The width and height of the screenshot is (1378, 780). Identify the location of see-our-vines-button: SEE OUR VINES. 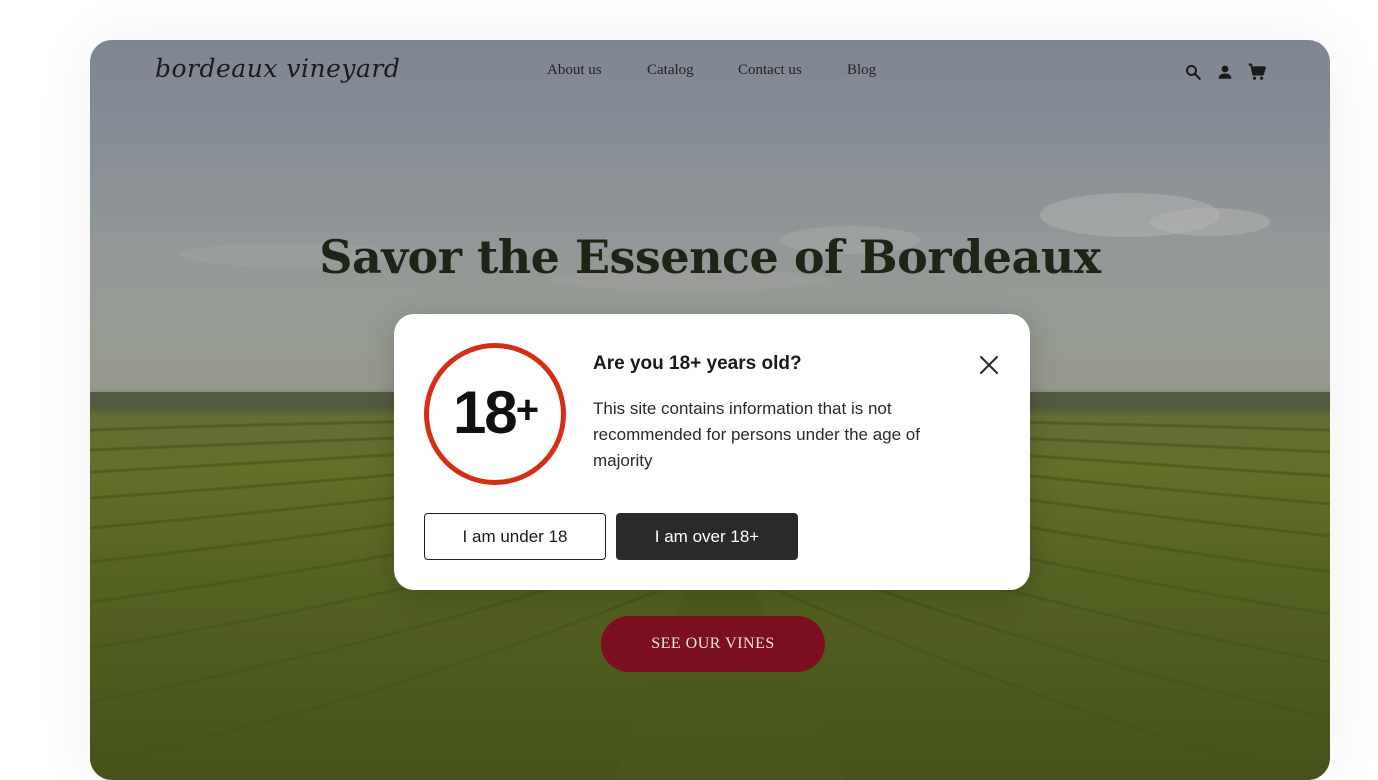
(713, 644).